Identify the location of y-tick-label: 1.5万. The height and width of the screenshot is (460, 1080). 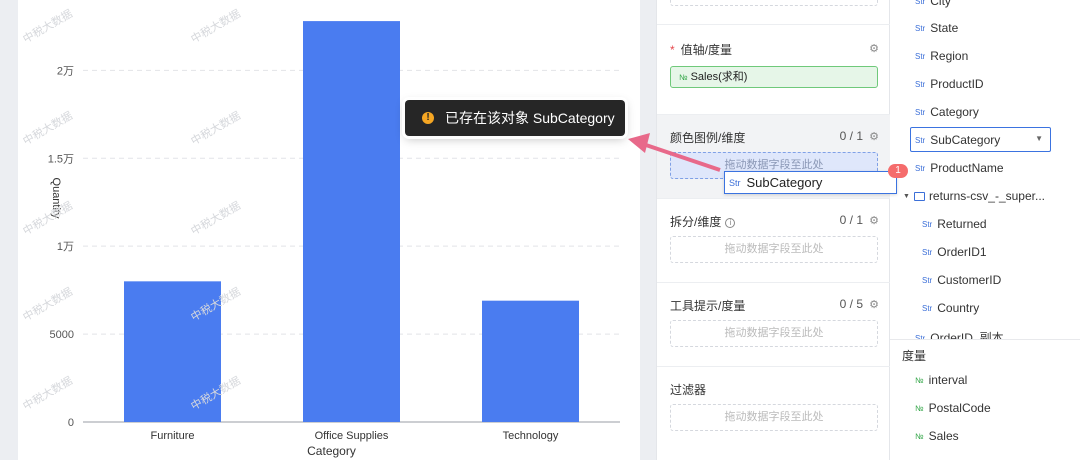
(61, 159).